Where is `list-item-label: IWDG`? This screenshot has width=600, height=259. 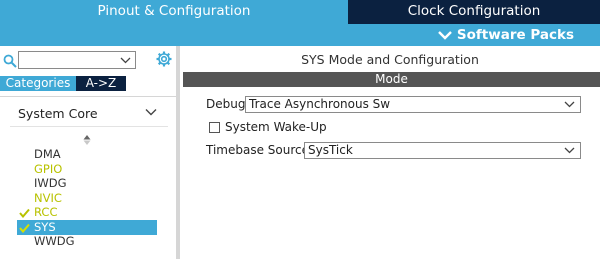 list-item-label: IWDG is located at coordinates (50, 183).